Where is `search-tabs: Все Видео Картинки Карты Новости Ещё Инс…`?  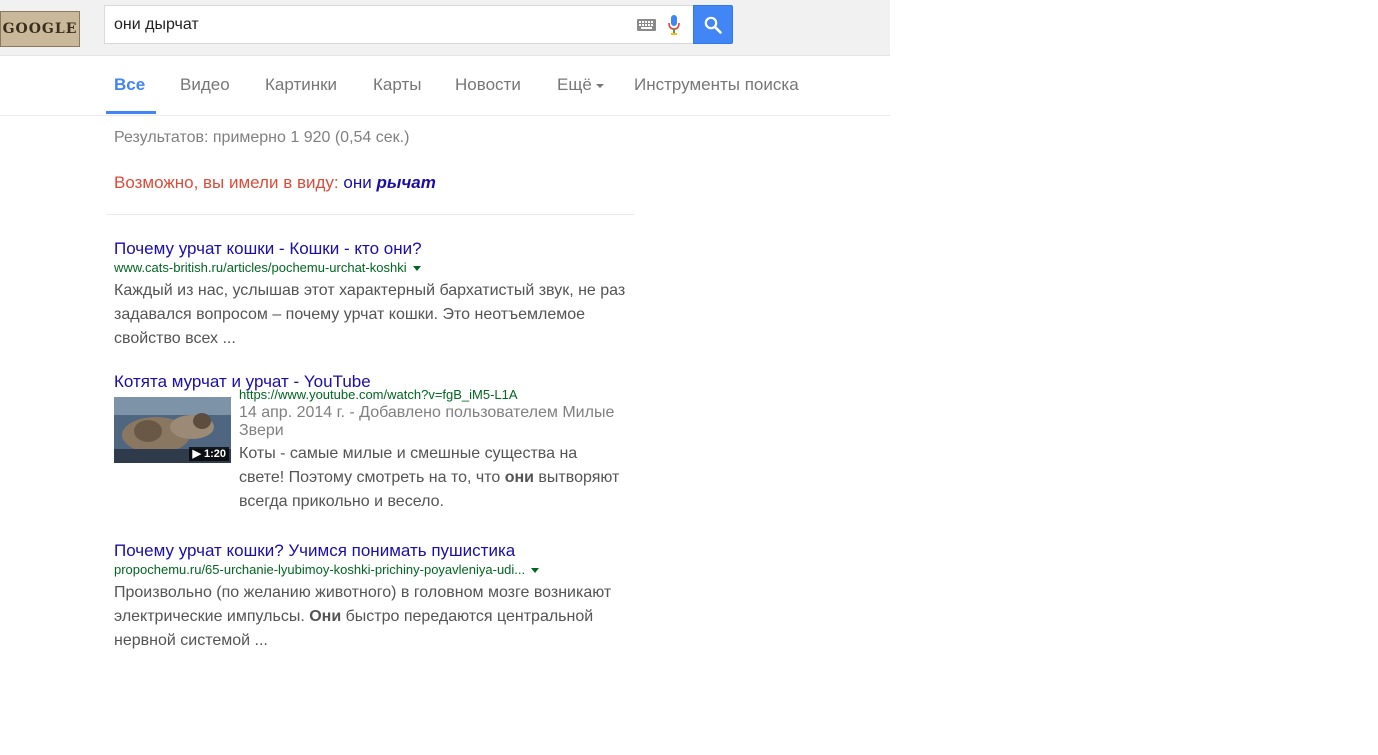 search-tabs: Все Видео Картинки Карты Новости Ещё Инс… is located at coordinates (445, 86).